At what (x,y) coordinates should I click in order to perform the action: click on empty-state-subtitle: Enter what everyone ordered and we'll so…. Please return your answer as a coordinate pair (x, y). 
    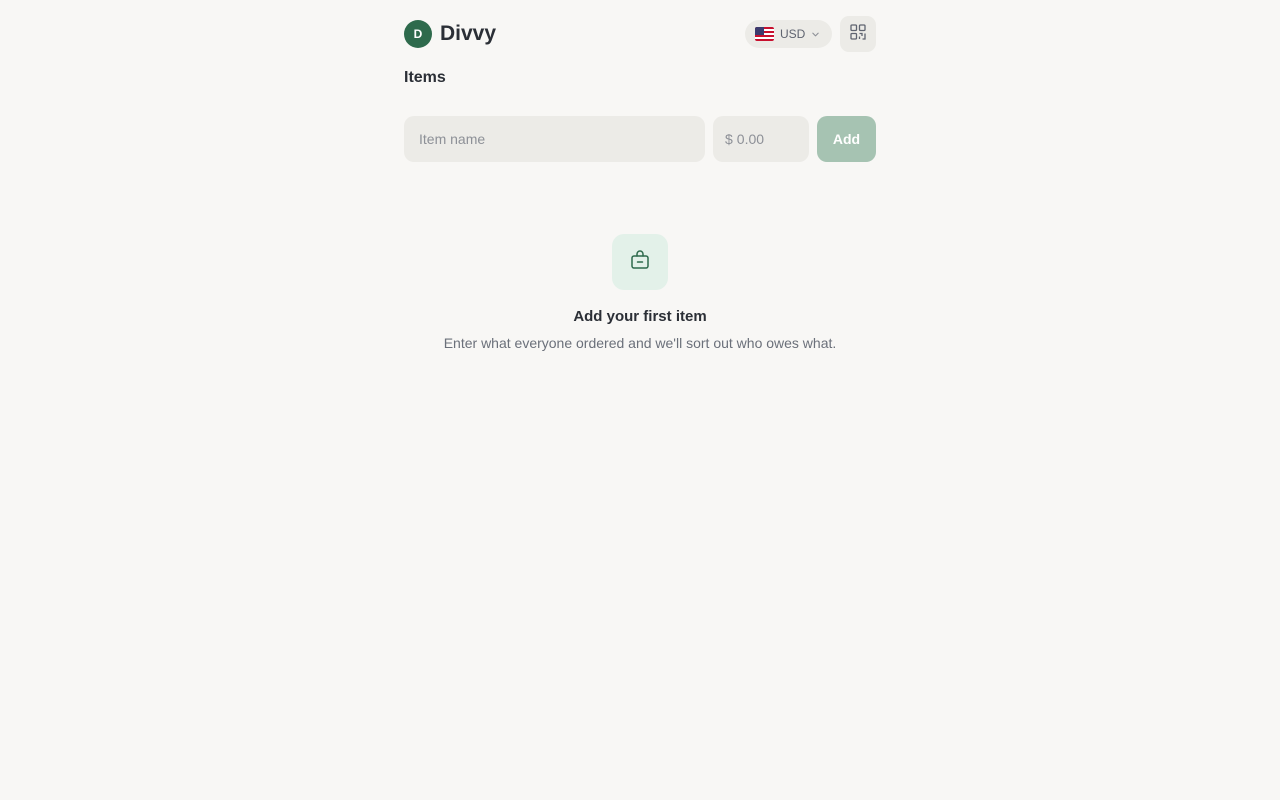
    Looking at the image, I should click on (640, 343).